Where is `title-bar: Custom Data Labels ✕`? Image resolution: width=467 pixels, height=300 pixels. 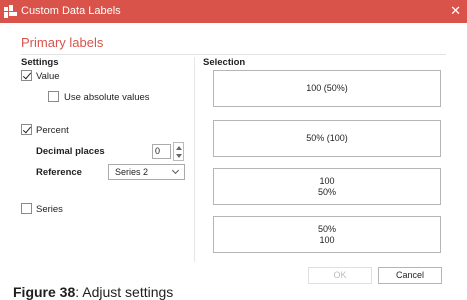
title-bar: Custom Data Labels ✕ is located at coordinates (233, 11).